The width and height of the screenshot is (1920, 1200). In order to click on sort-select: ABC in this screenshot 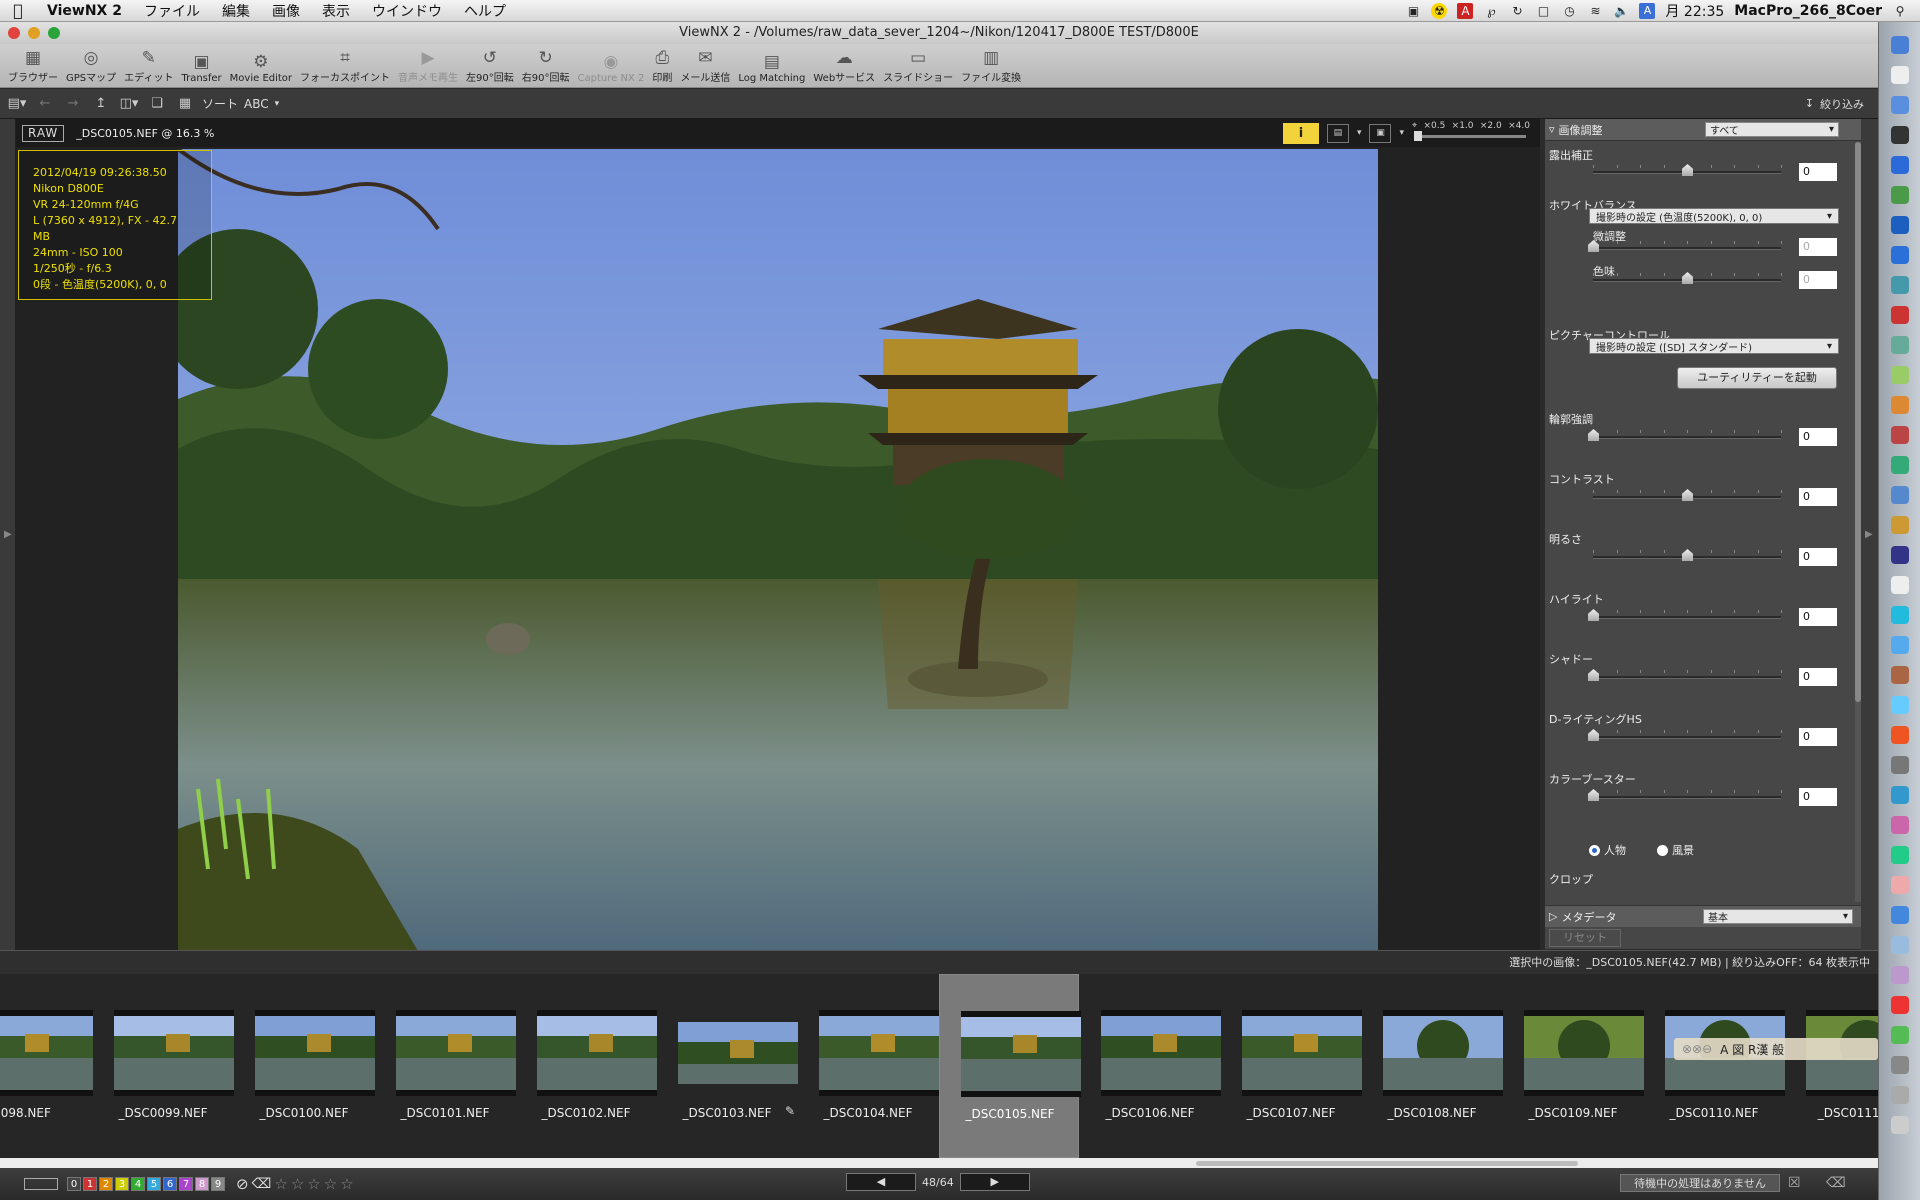, I will do `click(256, 104)`.